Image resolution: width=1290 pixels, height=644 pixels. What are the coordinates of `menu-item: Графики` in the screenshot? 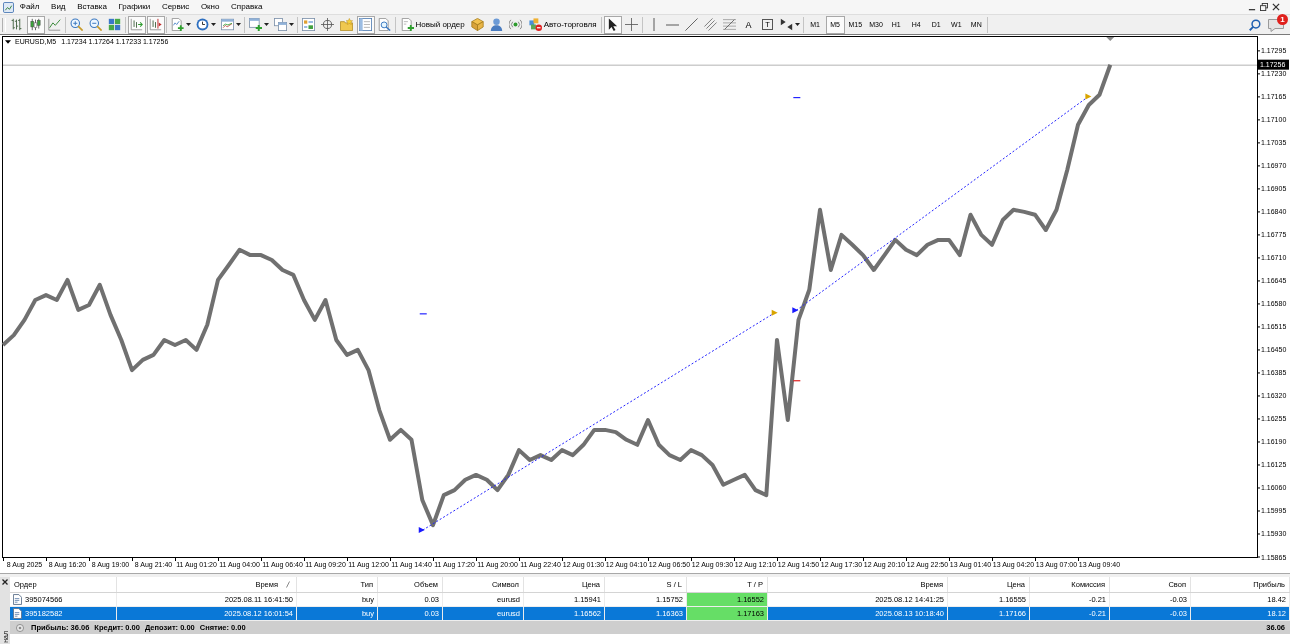 It's located at (134, 7).